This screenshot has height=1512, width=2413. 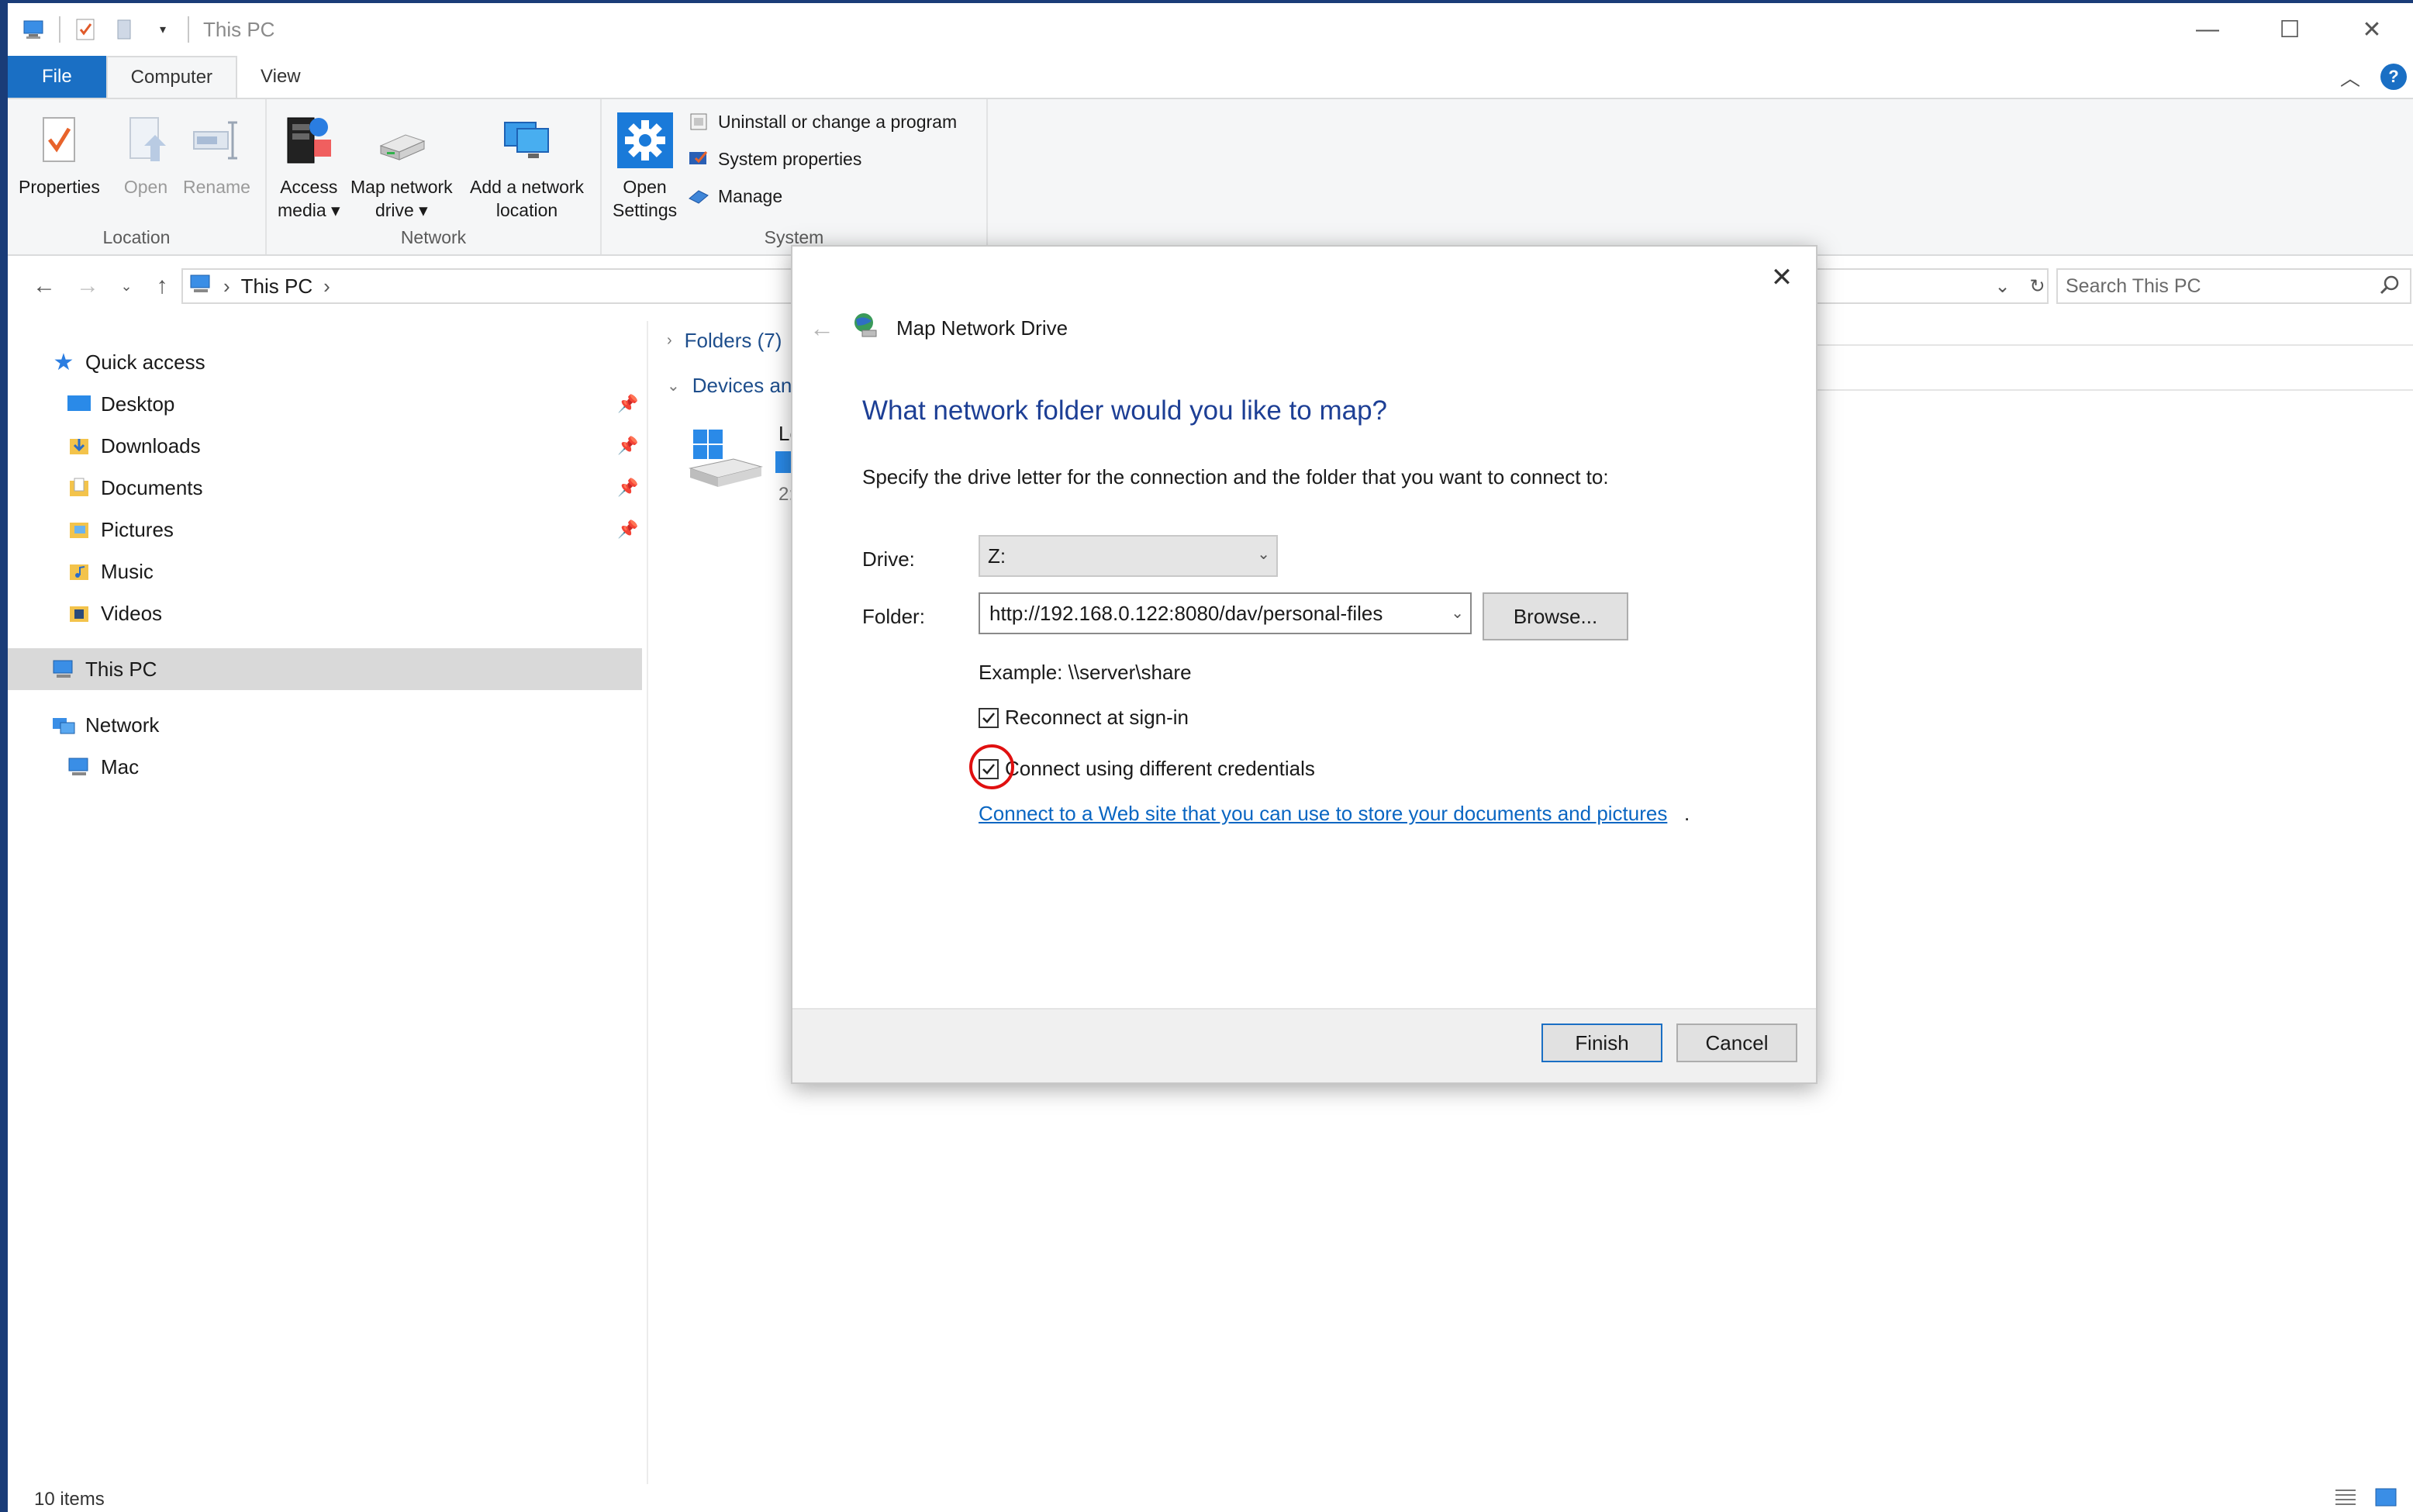 I want to click on nav-quick-access: ★ Quick access, so click(x=128, y=362).